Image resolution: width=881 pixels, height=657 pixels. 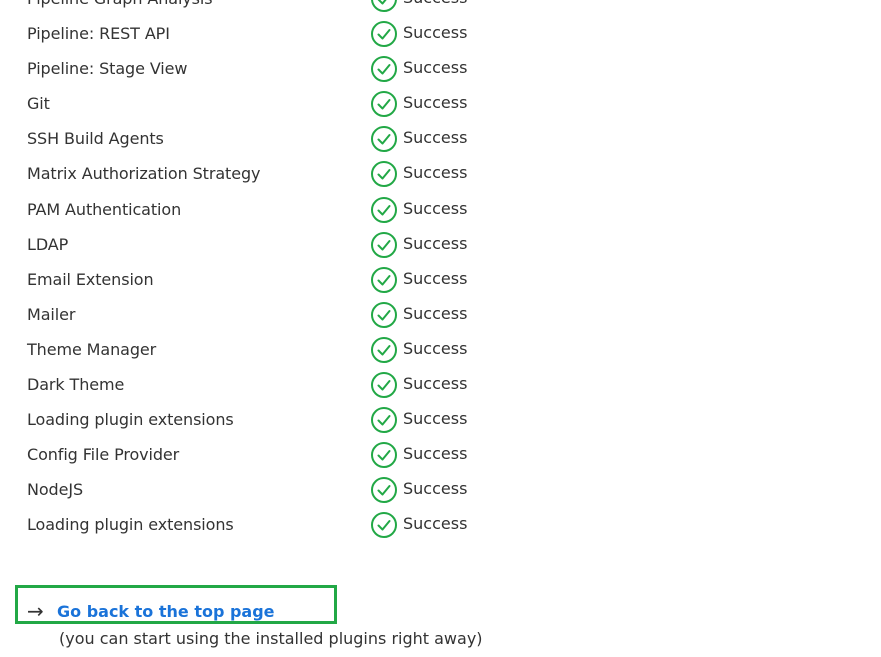 I want to click on arrow-right-icon: →, so click(x=35, y=611).